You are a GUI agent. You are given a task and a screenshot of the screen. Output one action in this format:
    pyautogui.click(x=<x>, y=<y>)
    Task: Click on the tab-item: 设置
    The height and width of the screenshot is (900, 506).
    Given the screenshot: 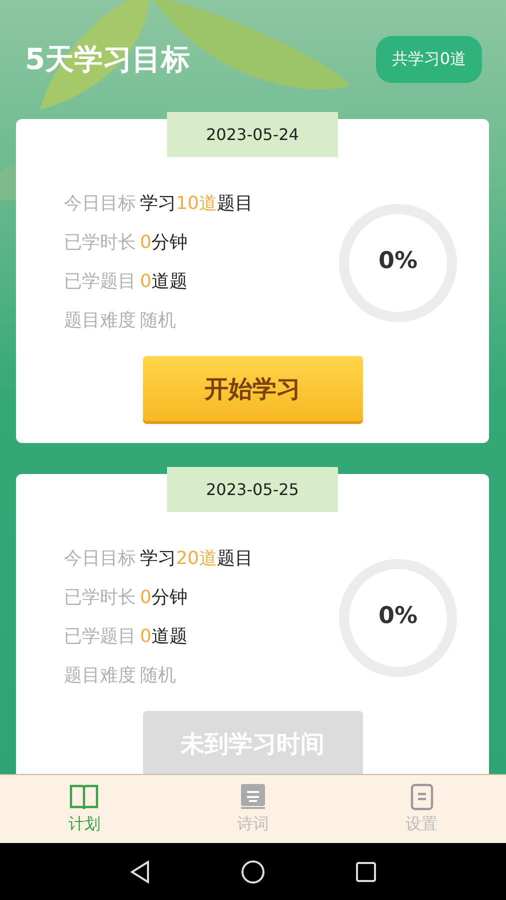 What is the action you would take?
    pyautogui.click(x=421, y=809)
    